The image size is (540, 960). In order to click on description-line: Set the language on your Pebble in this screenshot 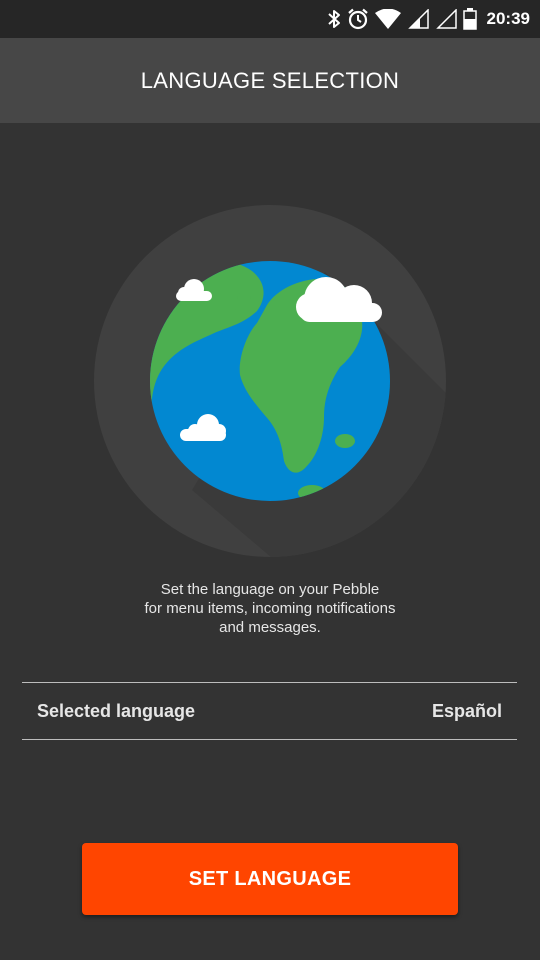, I will do `click(270, 589)`.